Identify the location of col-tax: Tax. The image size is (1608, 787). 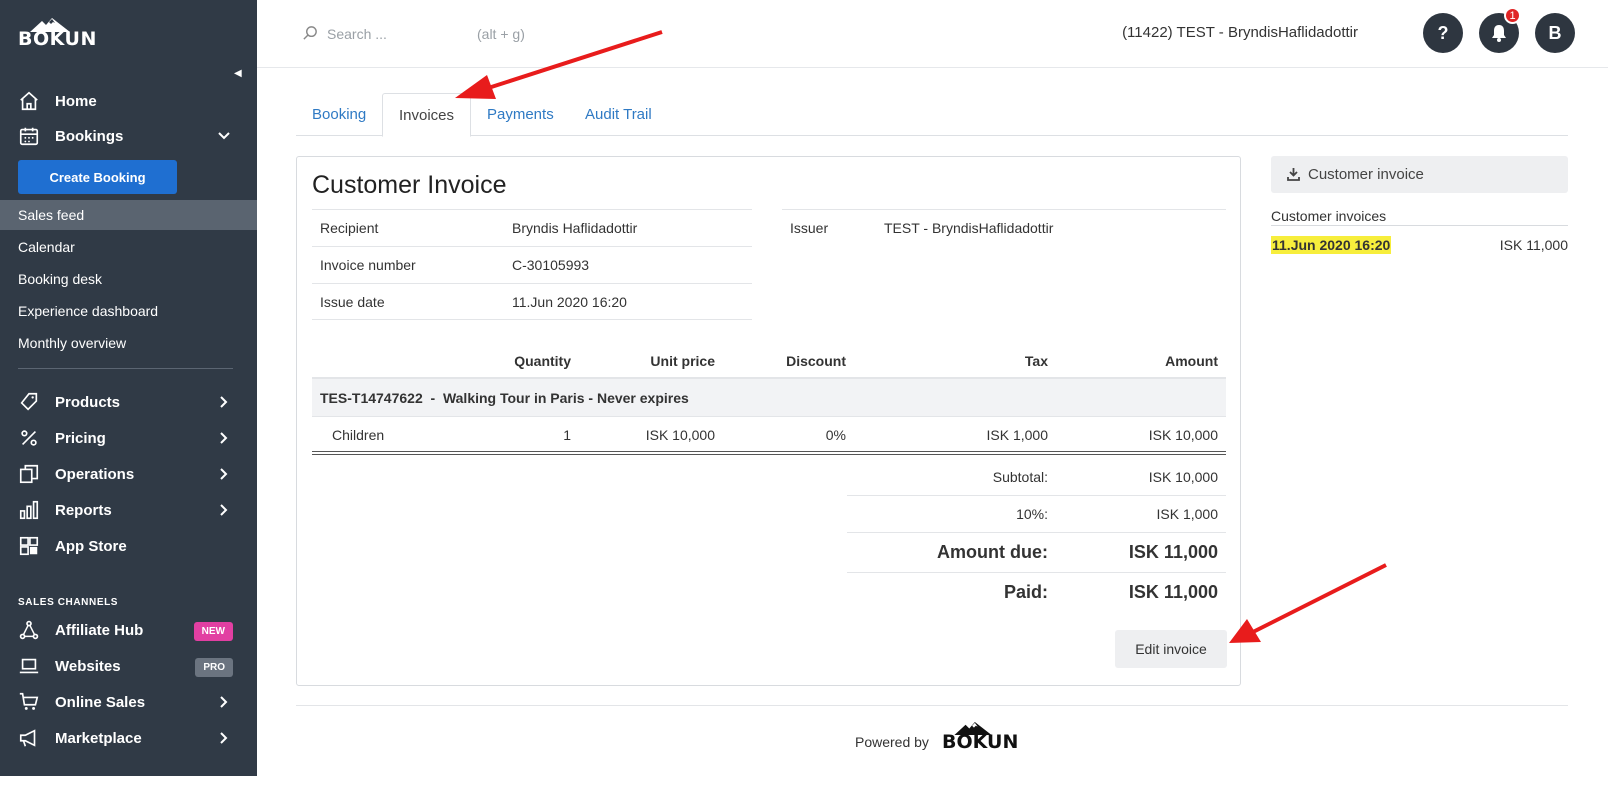
(1036, 361).